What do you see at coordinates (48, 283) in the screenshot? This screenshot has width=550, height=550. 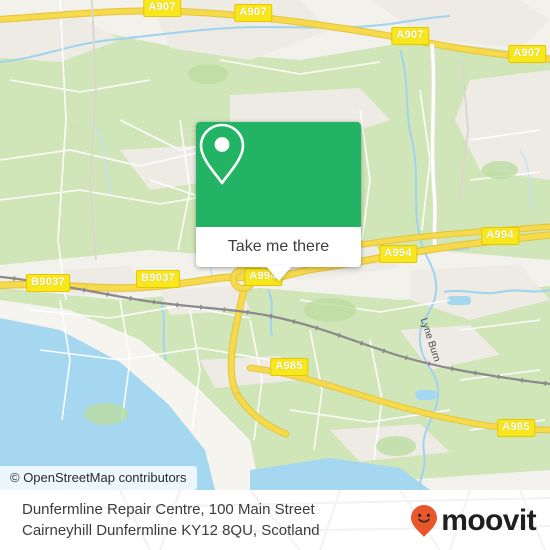 I see `road-shield-b9037-1: B9037` at bounding box center [48, 283].